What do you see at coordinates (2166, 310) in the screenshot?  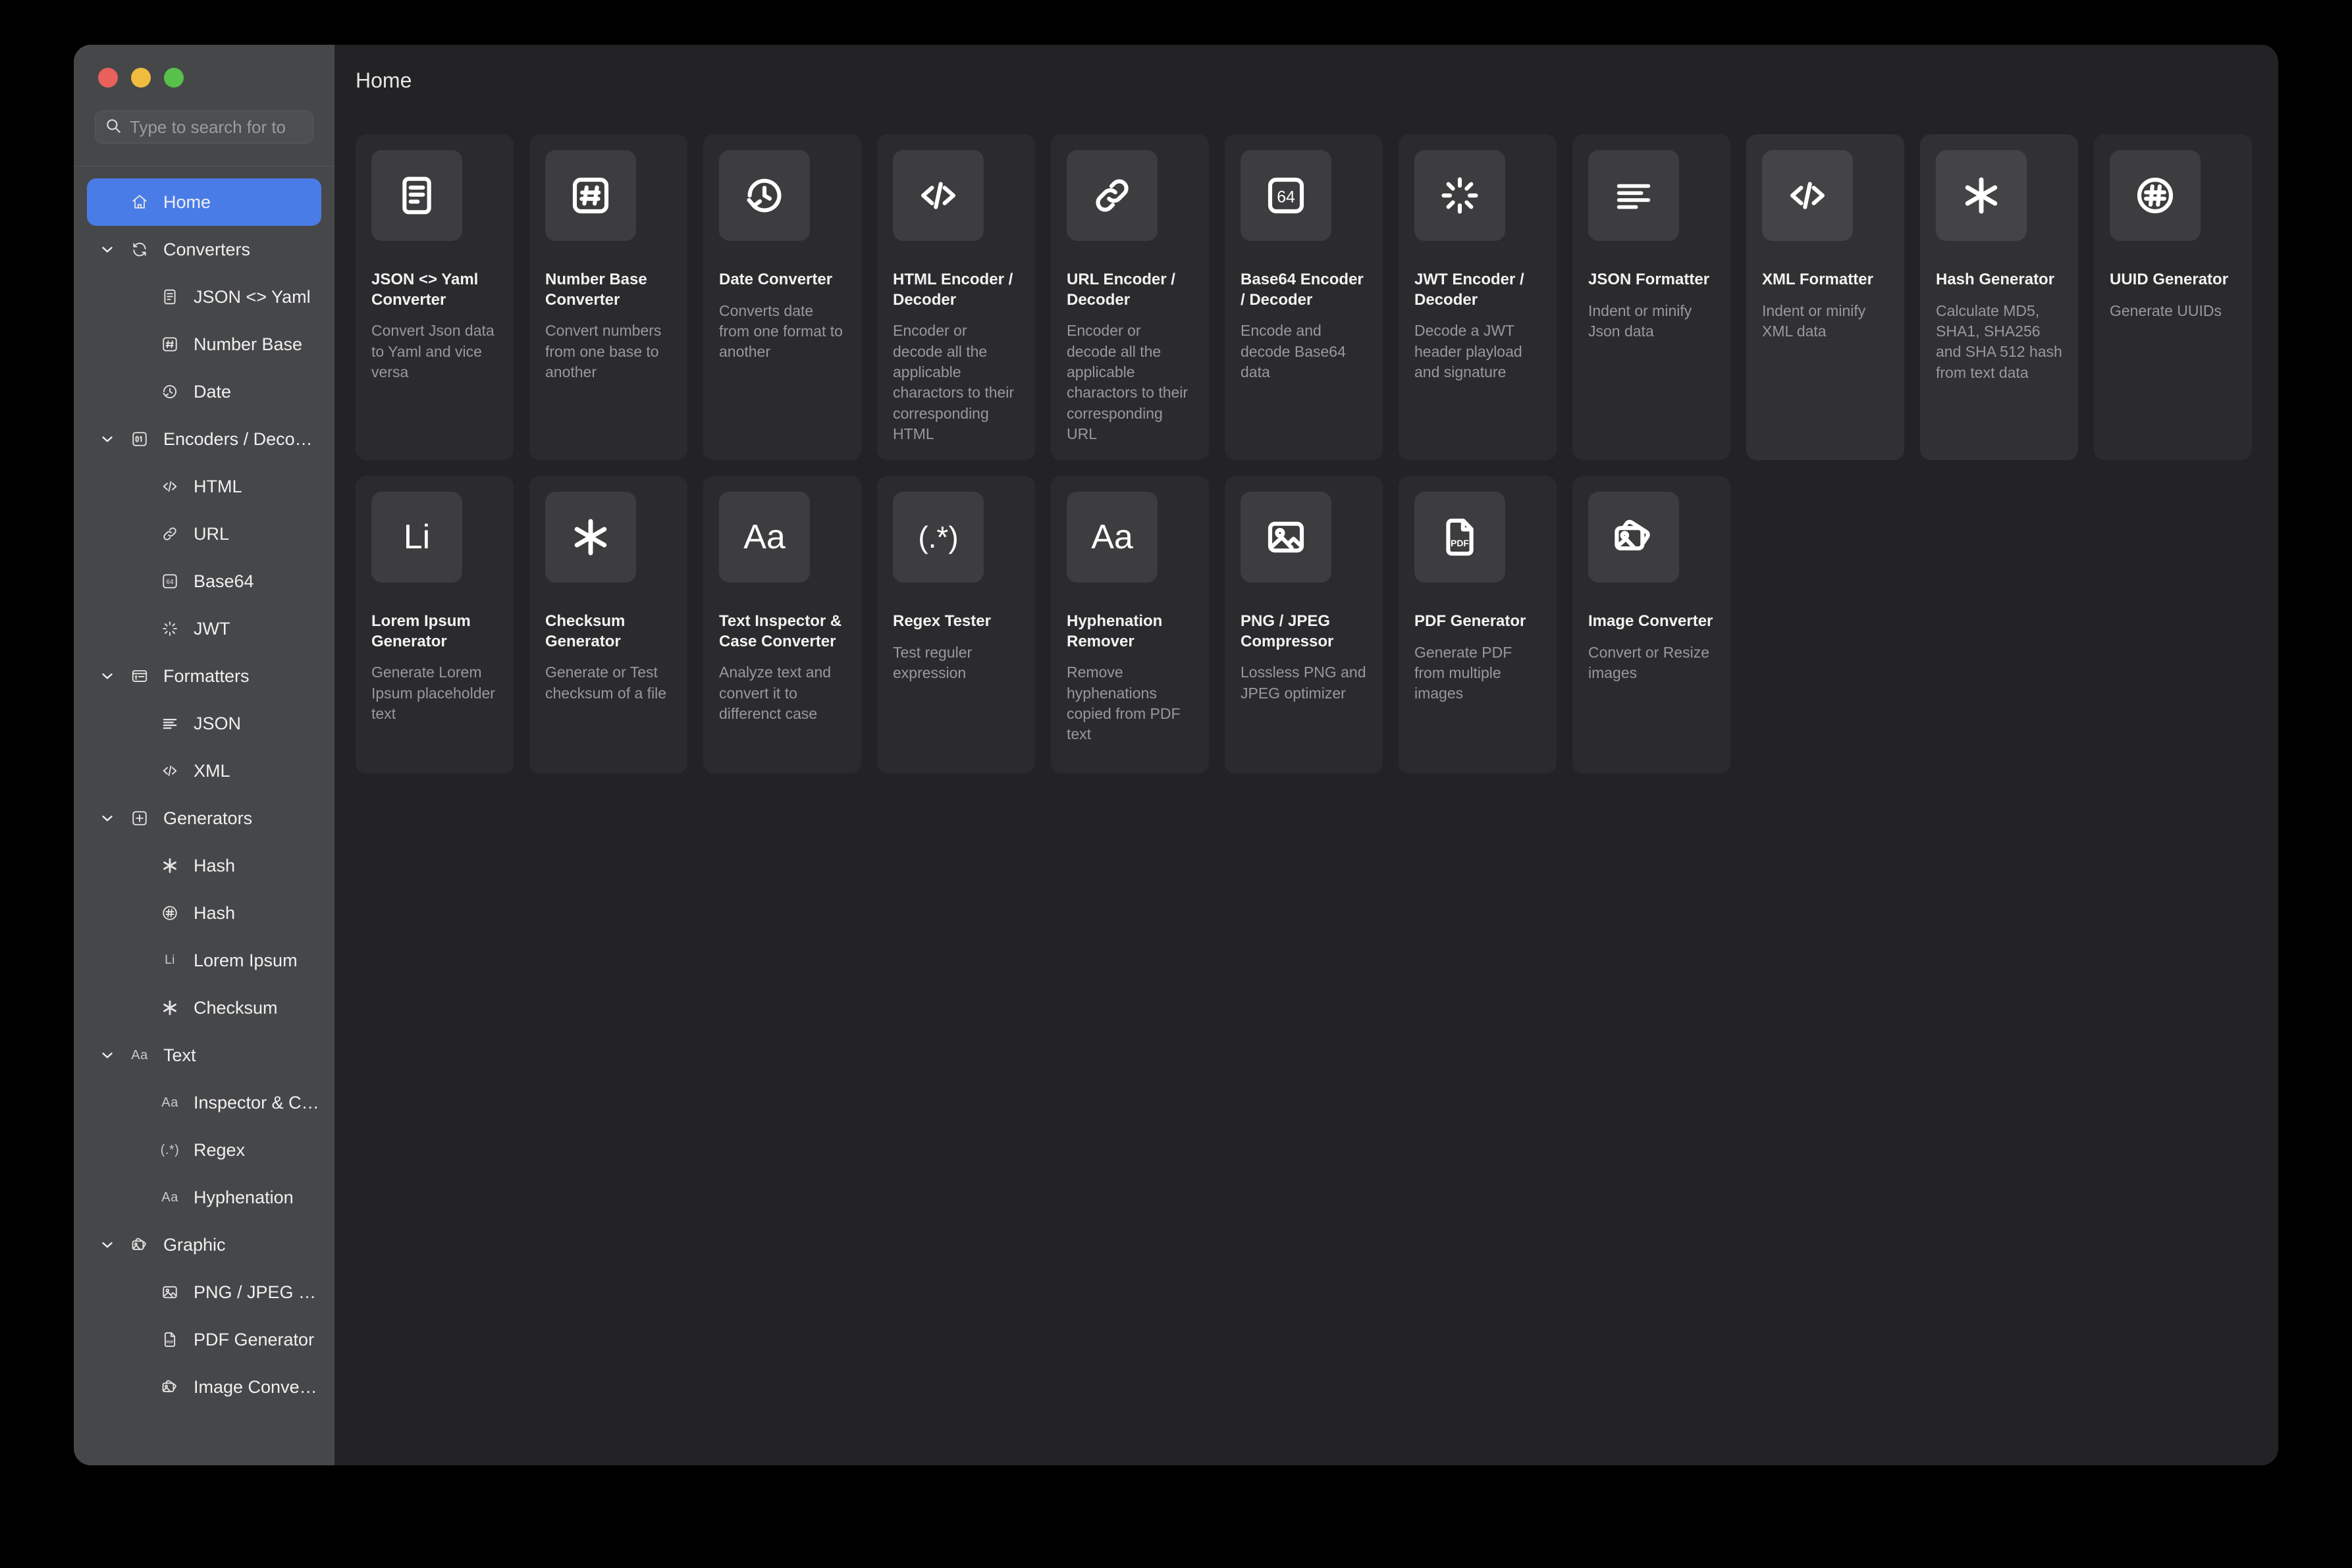 I see `tool-card-description: Generate UUIDs` at bounding box center [2166, 310].